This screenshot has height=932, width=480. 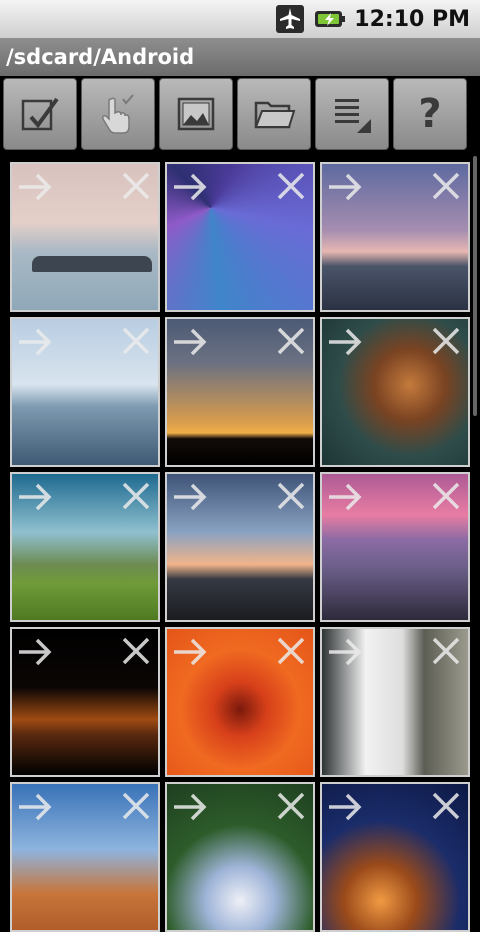 I want to click on picture-icon, so click(x=196, y=114).